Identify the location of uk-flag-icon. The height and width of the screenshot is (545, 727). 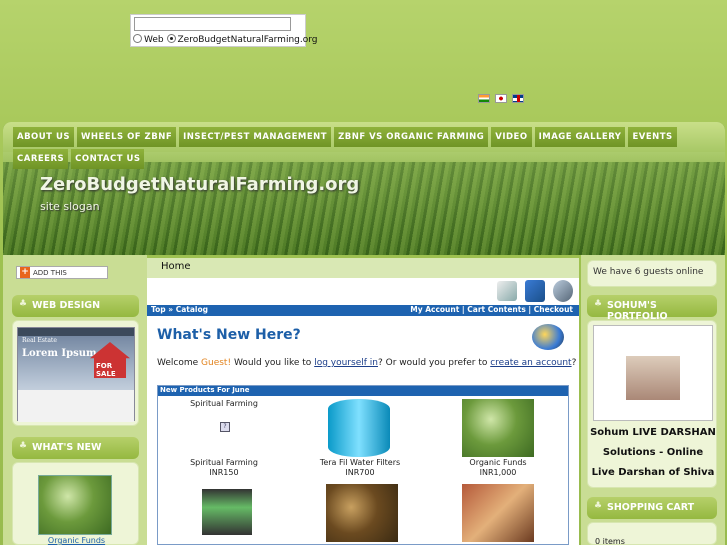
(518, 98).